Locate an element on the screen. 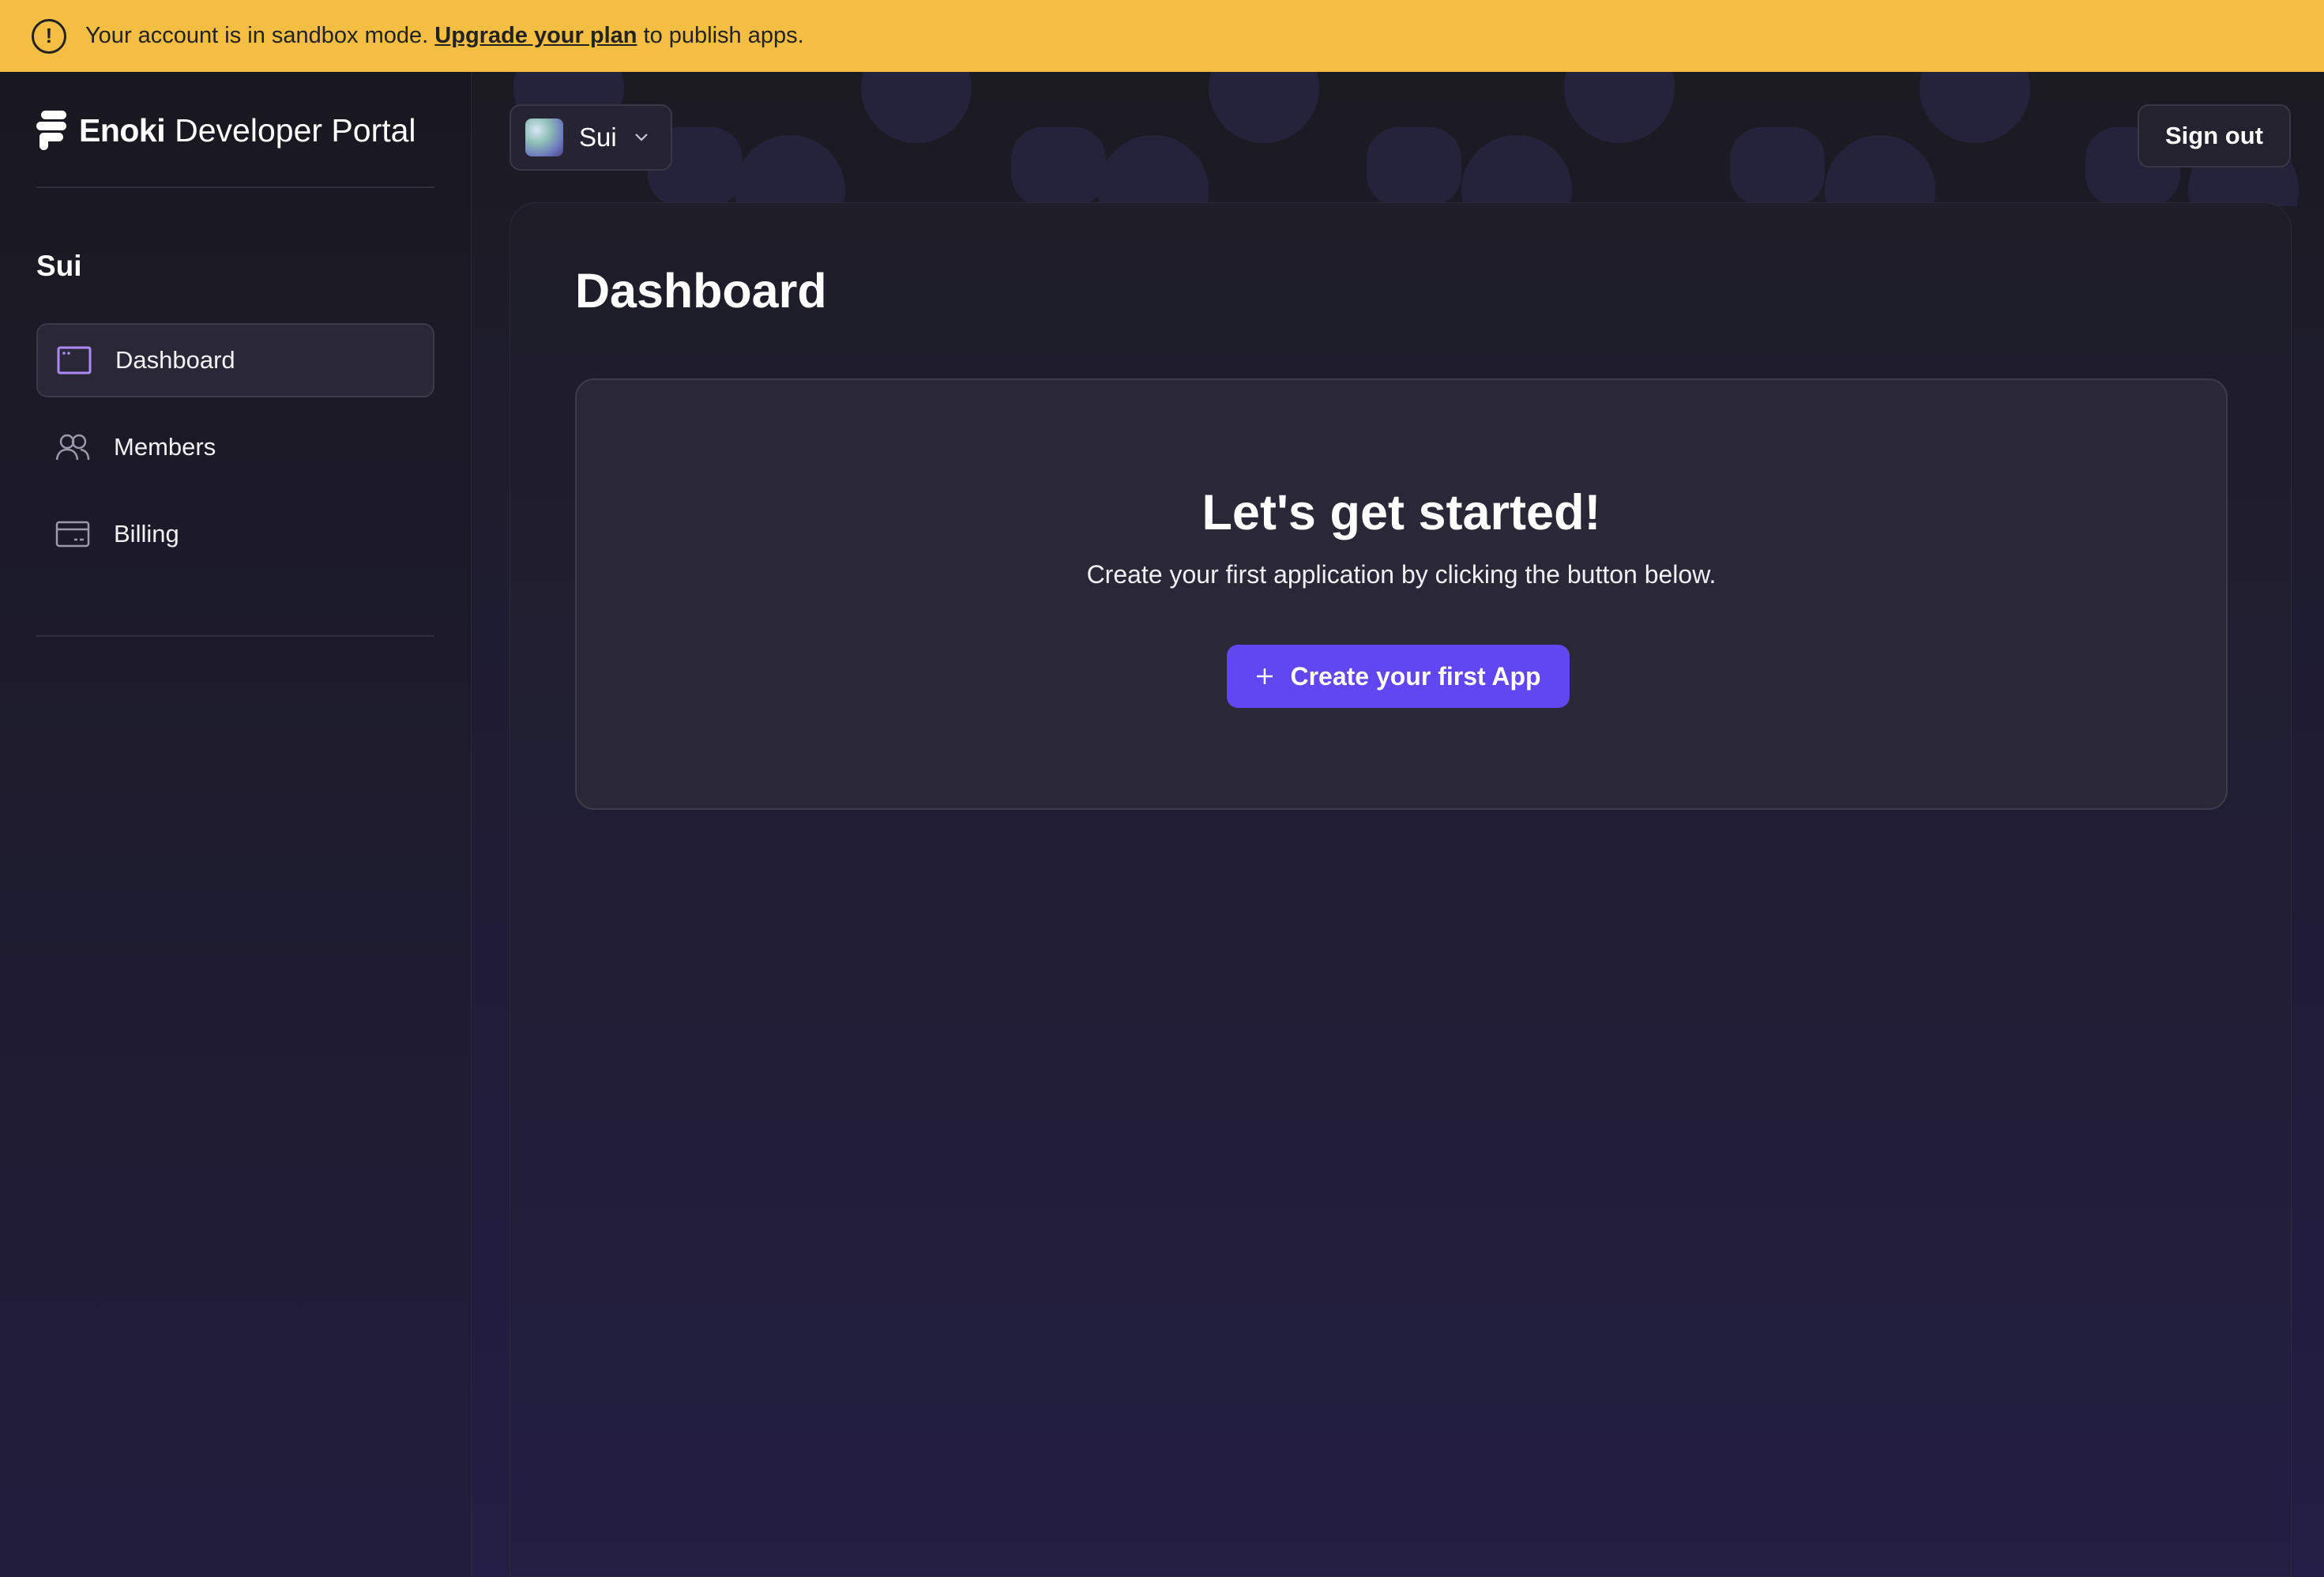 The height and width of the screenshot is (1577, 2324). sidebar-item-dashboard: Dashboard is located at coordinates (235, 360).